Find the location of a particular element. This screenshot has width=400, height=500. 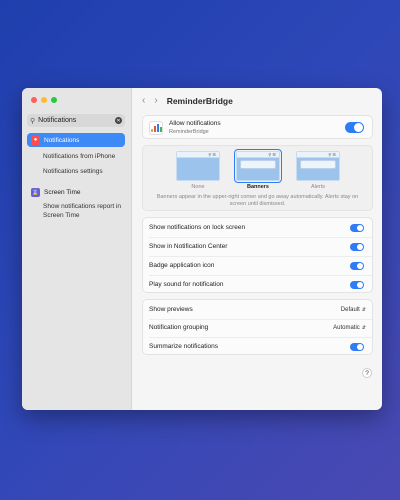

sidebar-item-notifications: ● Notifications is located at coordinates (76, 140).